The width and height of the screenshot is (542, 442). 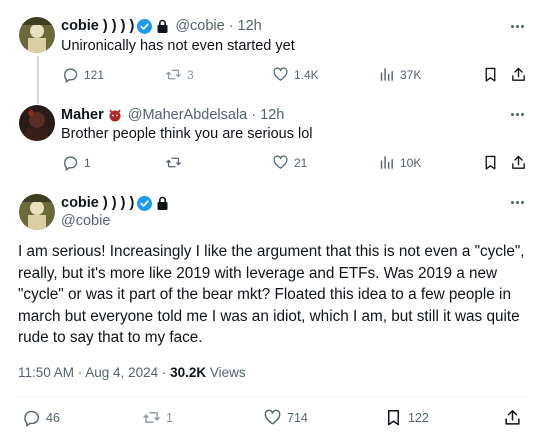 I want to click on reply-count: 121, so click(x=94, y=74).